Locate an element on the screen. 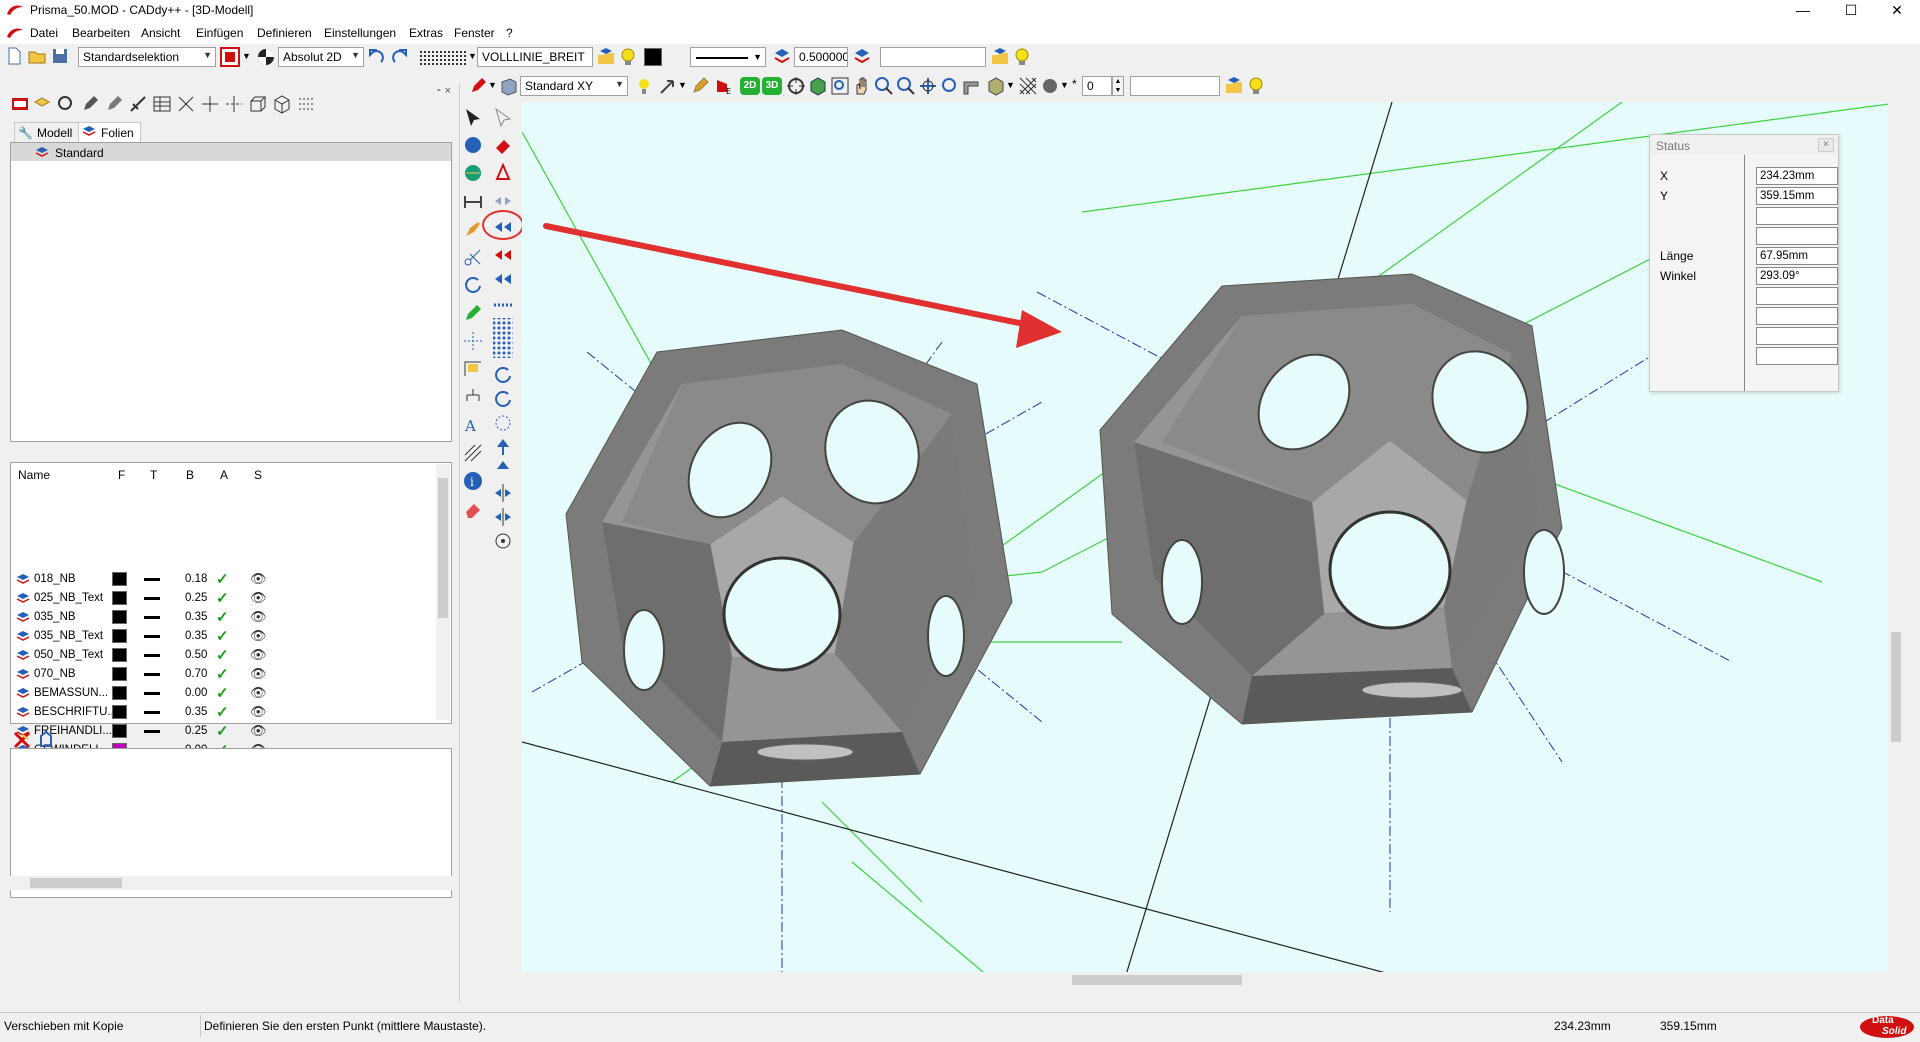  menu-einfuegen: Einfügen is located at coordinates (219, 33).